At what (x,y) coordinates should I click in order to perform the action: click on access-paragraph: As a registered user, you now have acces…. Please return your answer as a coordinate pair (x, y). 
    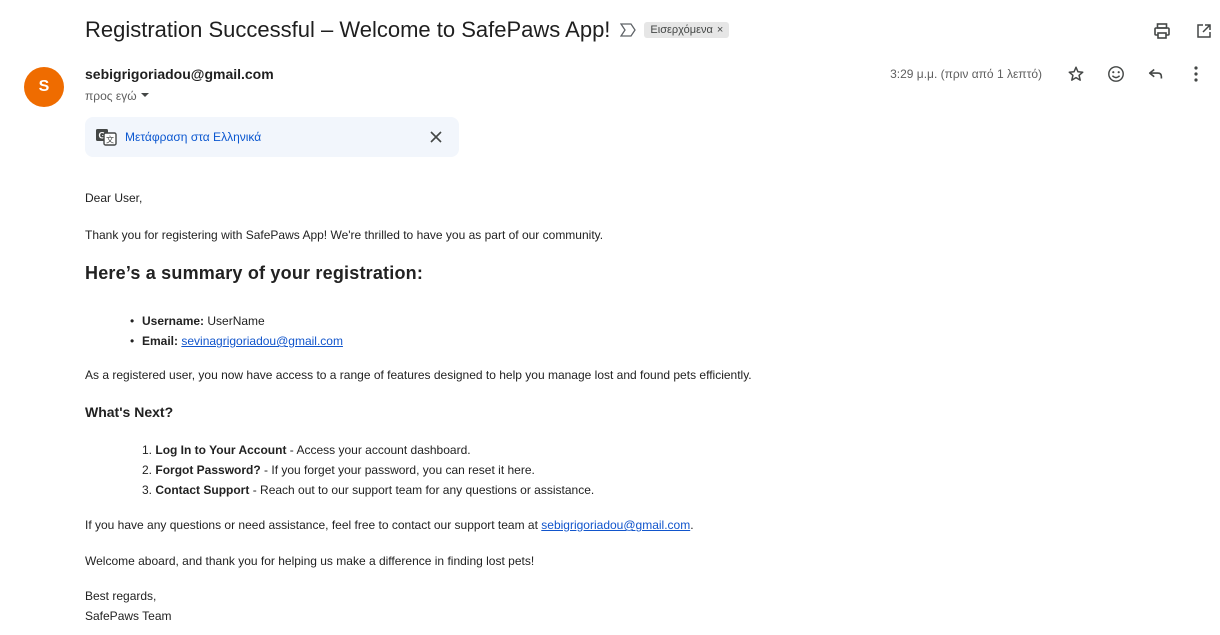
    Looking at the image, I should click on (418, 375).